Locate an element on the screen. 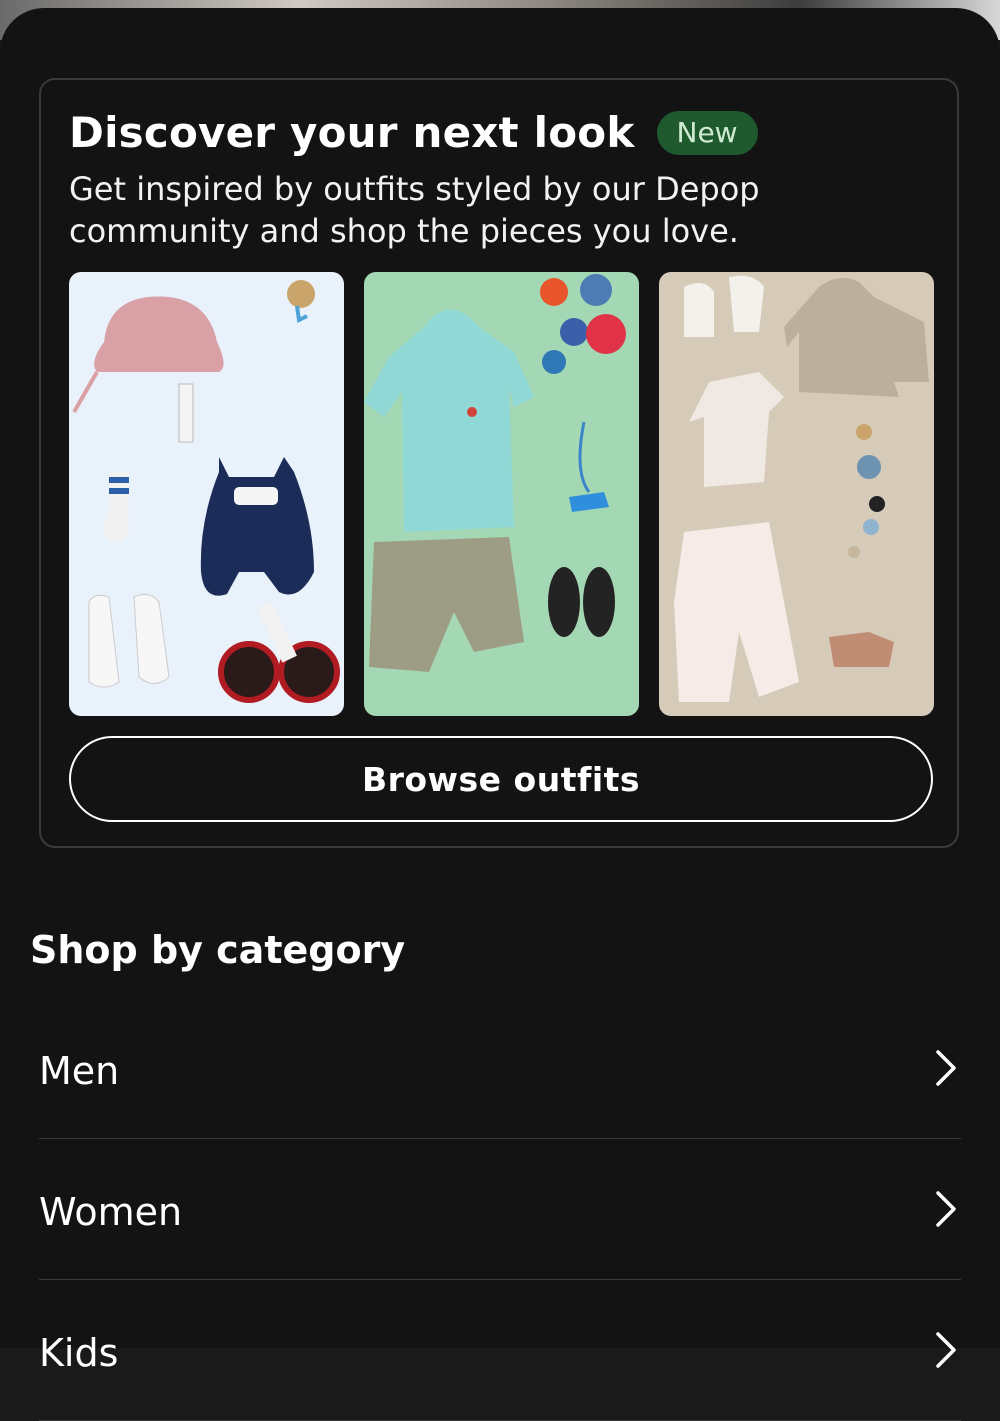 The height and width of the screenshot is (1421, 1000). browse-outfits-button: Browse outfits is located at coordinates (501, 779).